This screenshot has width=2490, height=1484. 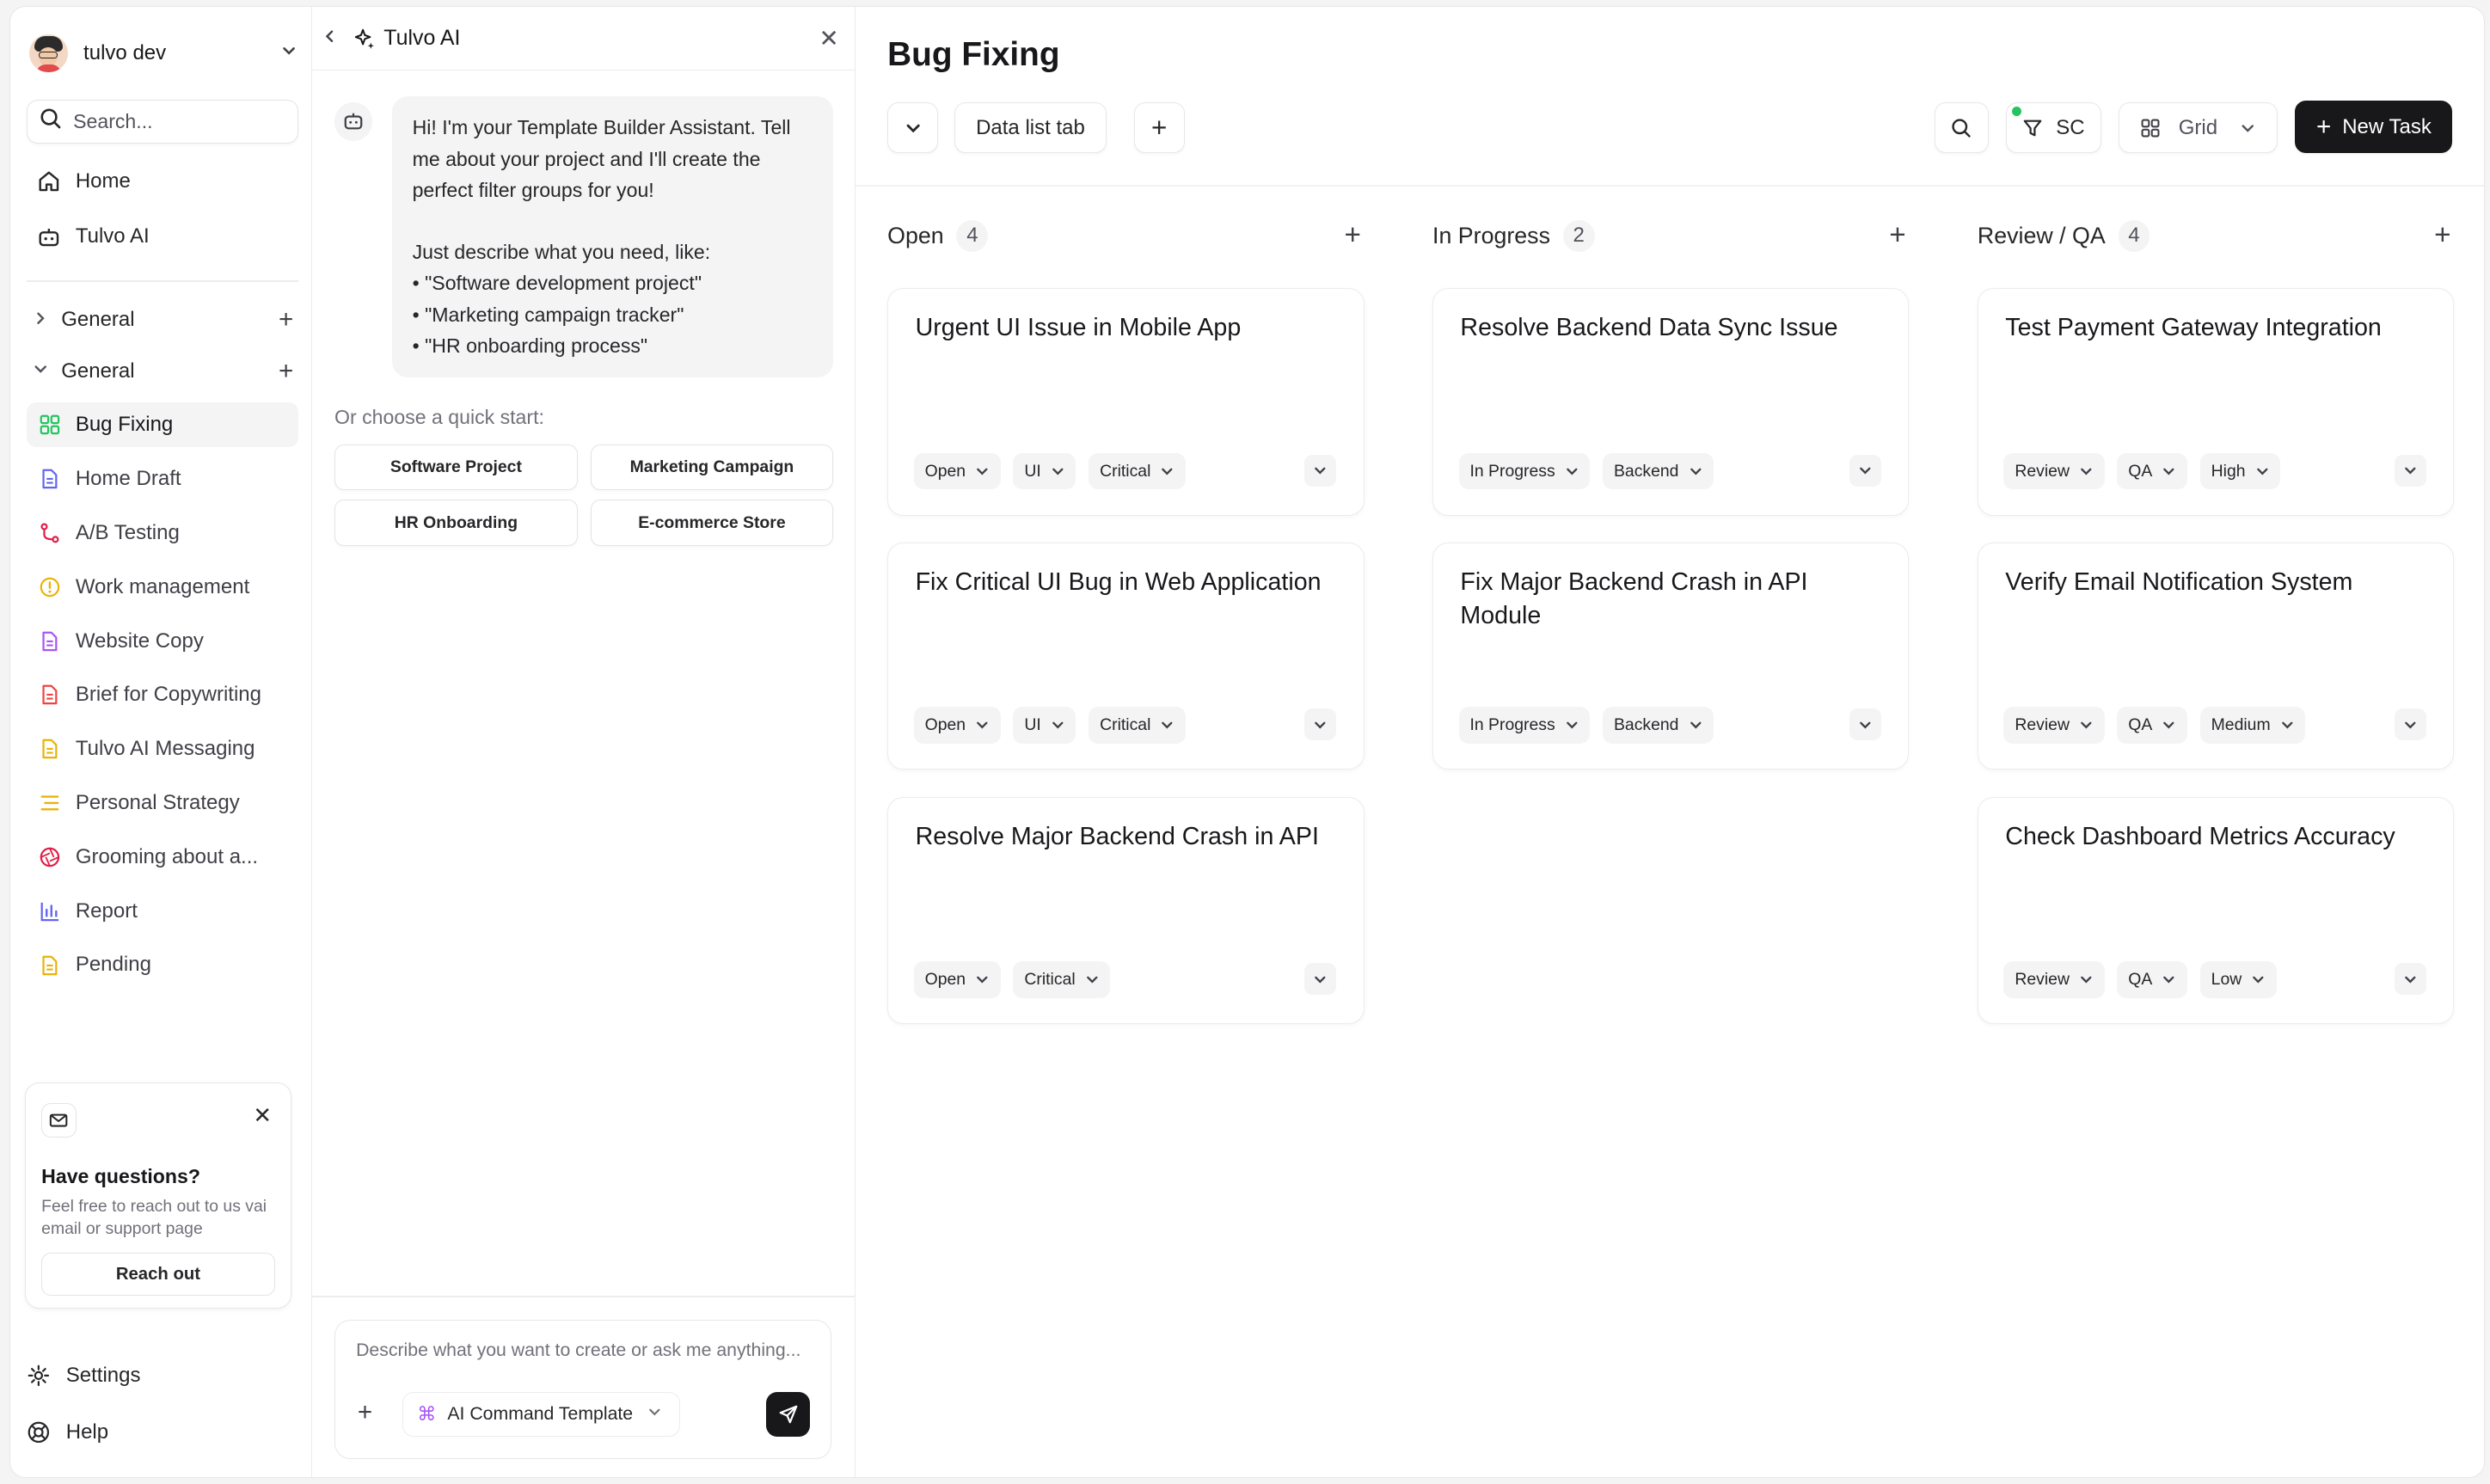 I want to click on group-general-expanded: General +, so click(x=163, y=371).